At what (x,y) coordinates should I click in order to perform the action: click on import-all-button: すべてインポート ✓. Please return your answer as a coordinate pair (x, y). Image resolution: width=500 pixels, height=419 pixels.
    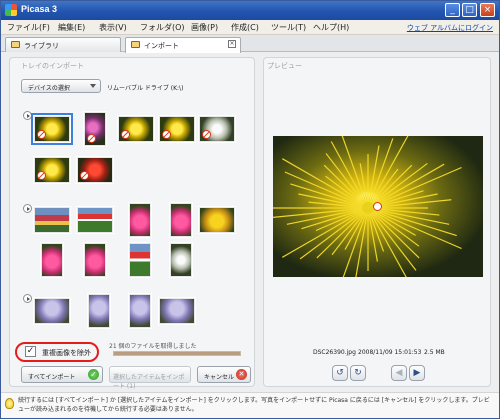
    Looking at the image, I should click on (62, 374).